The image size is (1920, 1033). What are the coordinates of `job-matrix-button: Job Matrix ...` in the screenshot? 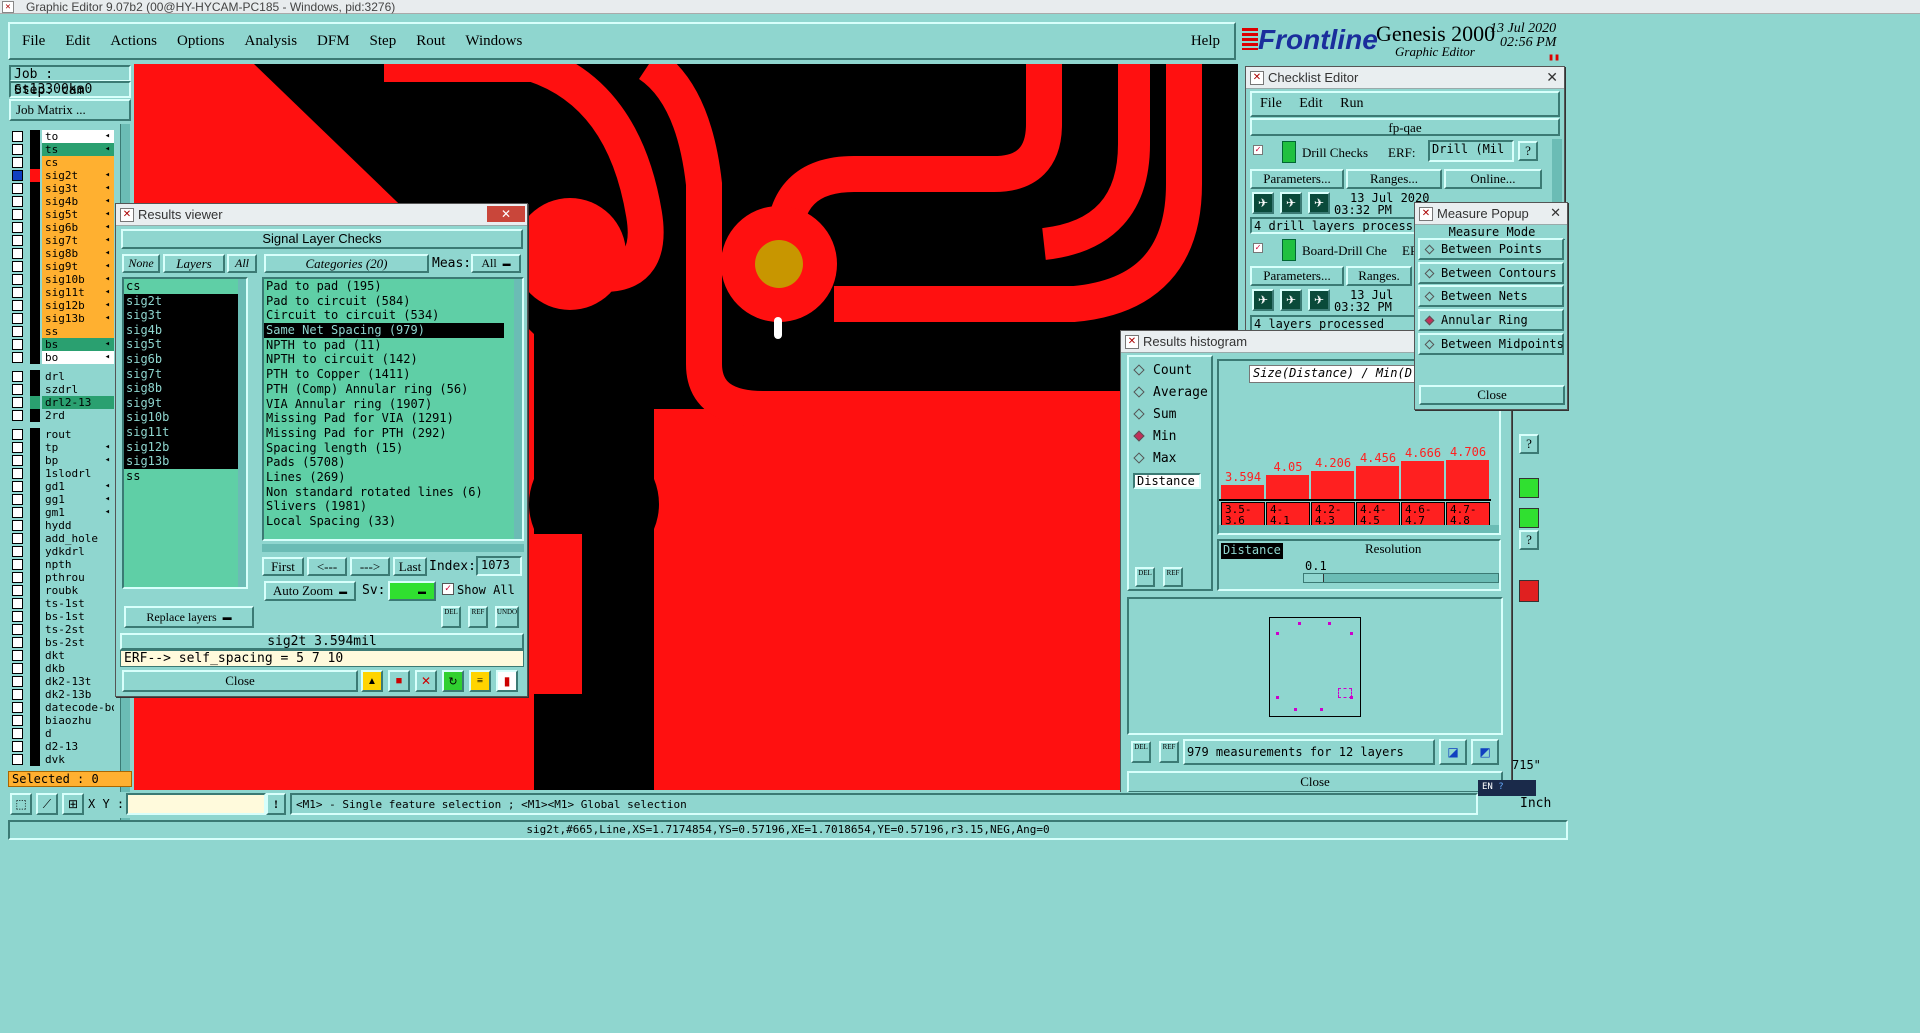 It's located at (70, 110).